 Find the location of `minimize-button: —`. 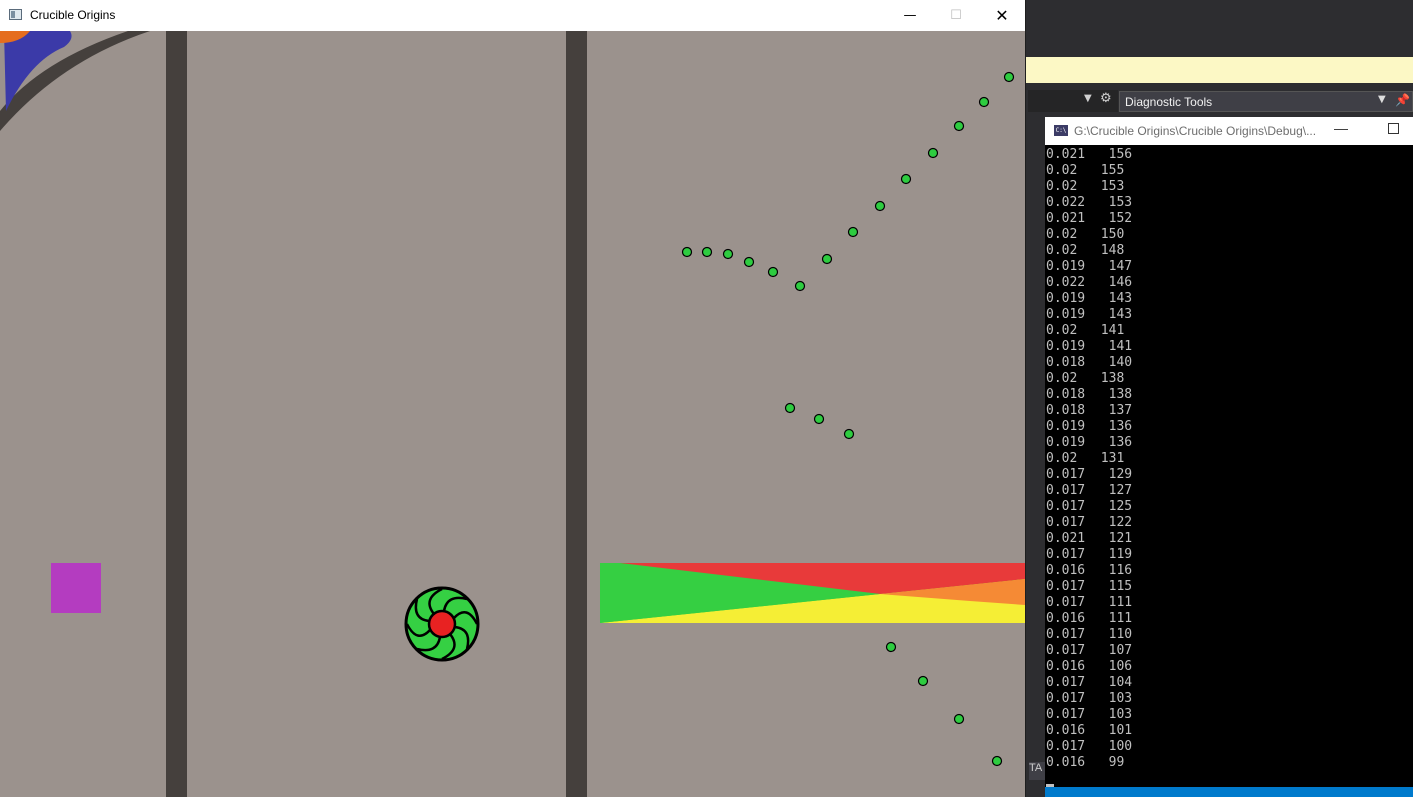

minimize-button: — is located at coordinates (910, 15).